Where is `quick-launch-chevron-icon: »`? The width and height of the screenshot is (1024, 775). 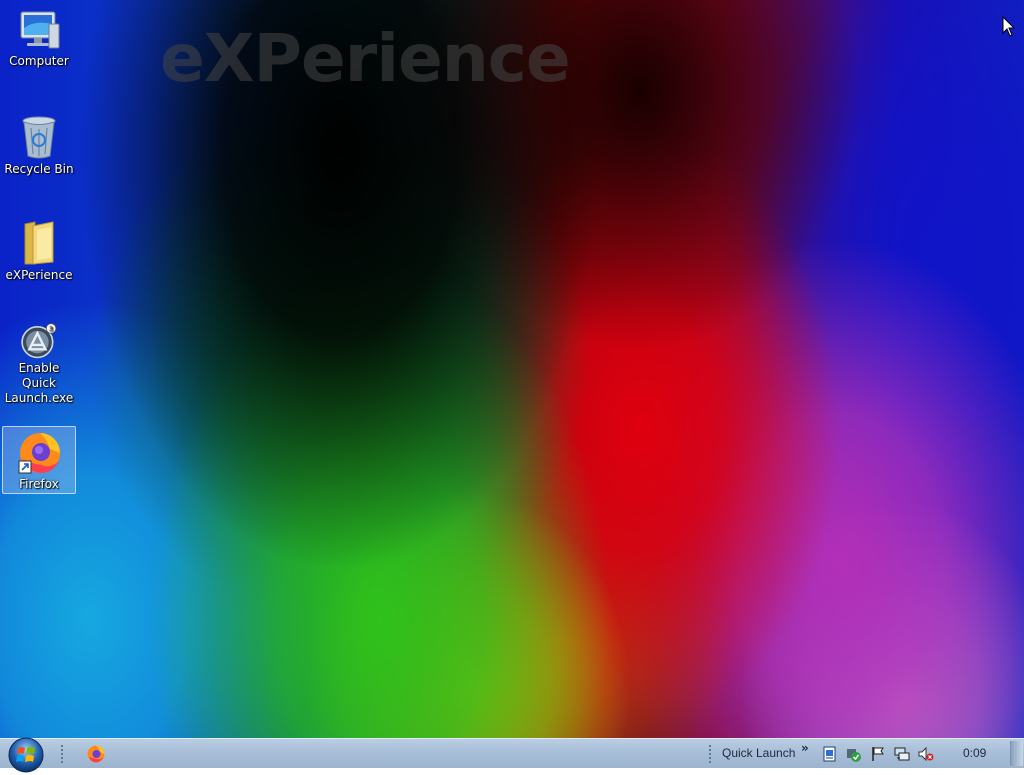 quick-launch-chevron-icon: » is located at coordinates (805, 748).